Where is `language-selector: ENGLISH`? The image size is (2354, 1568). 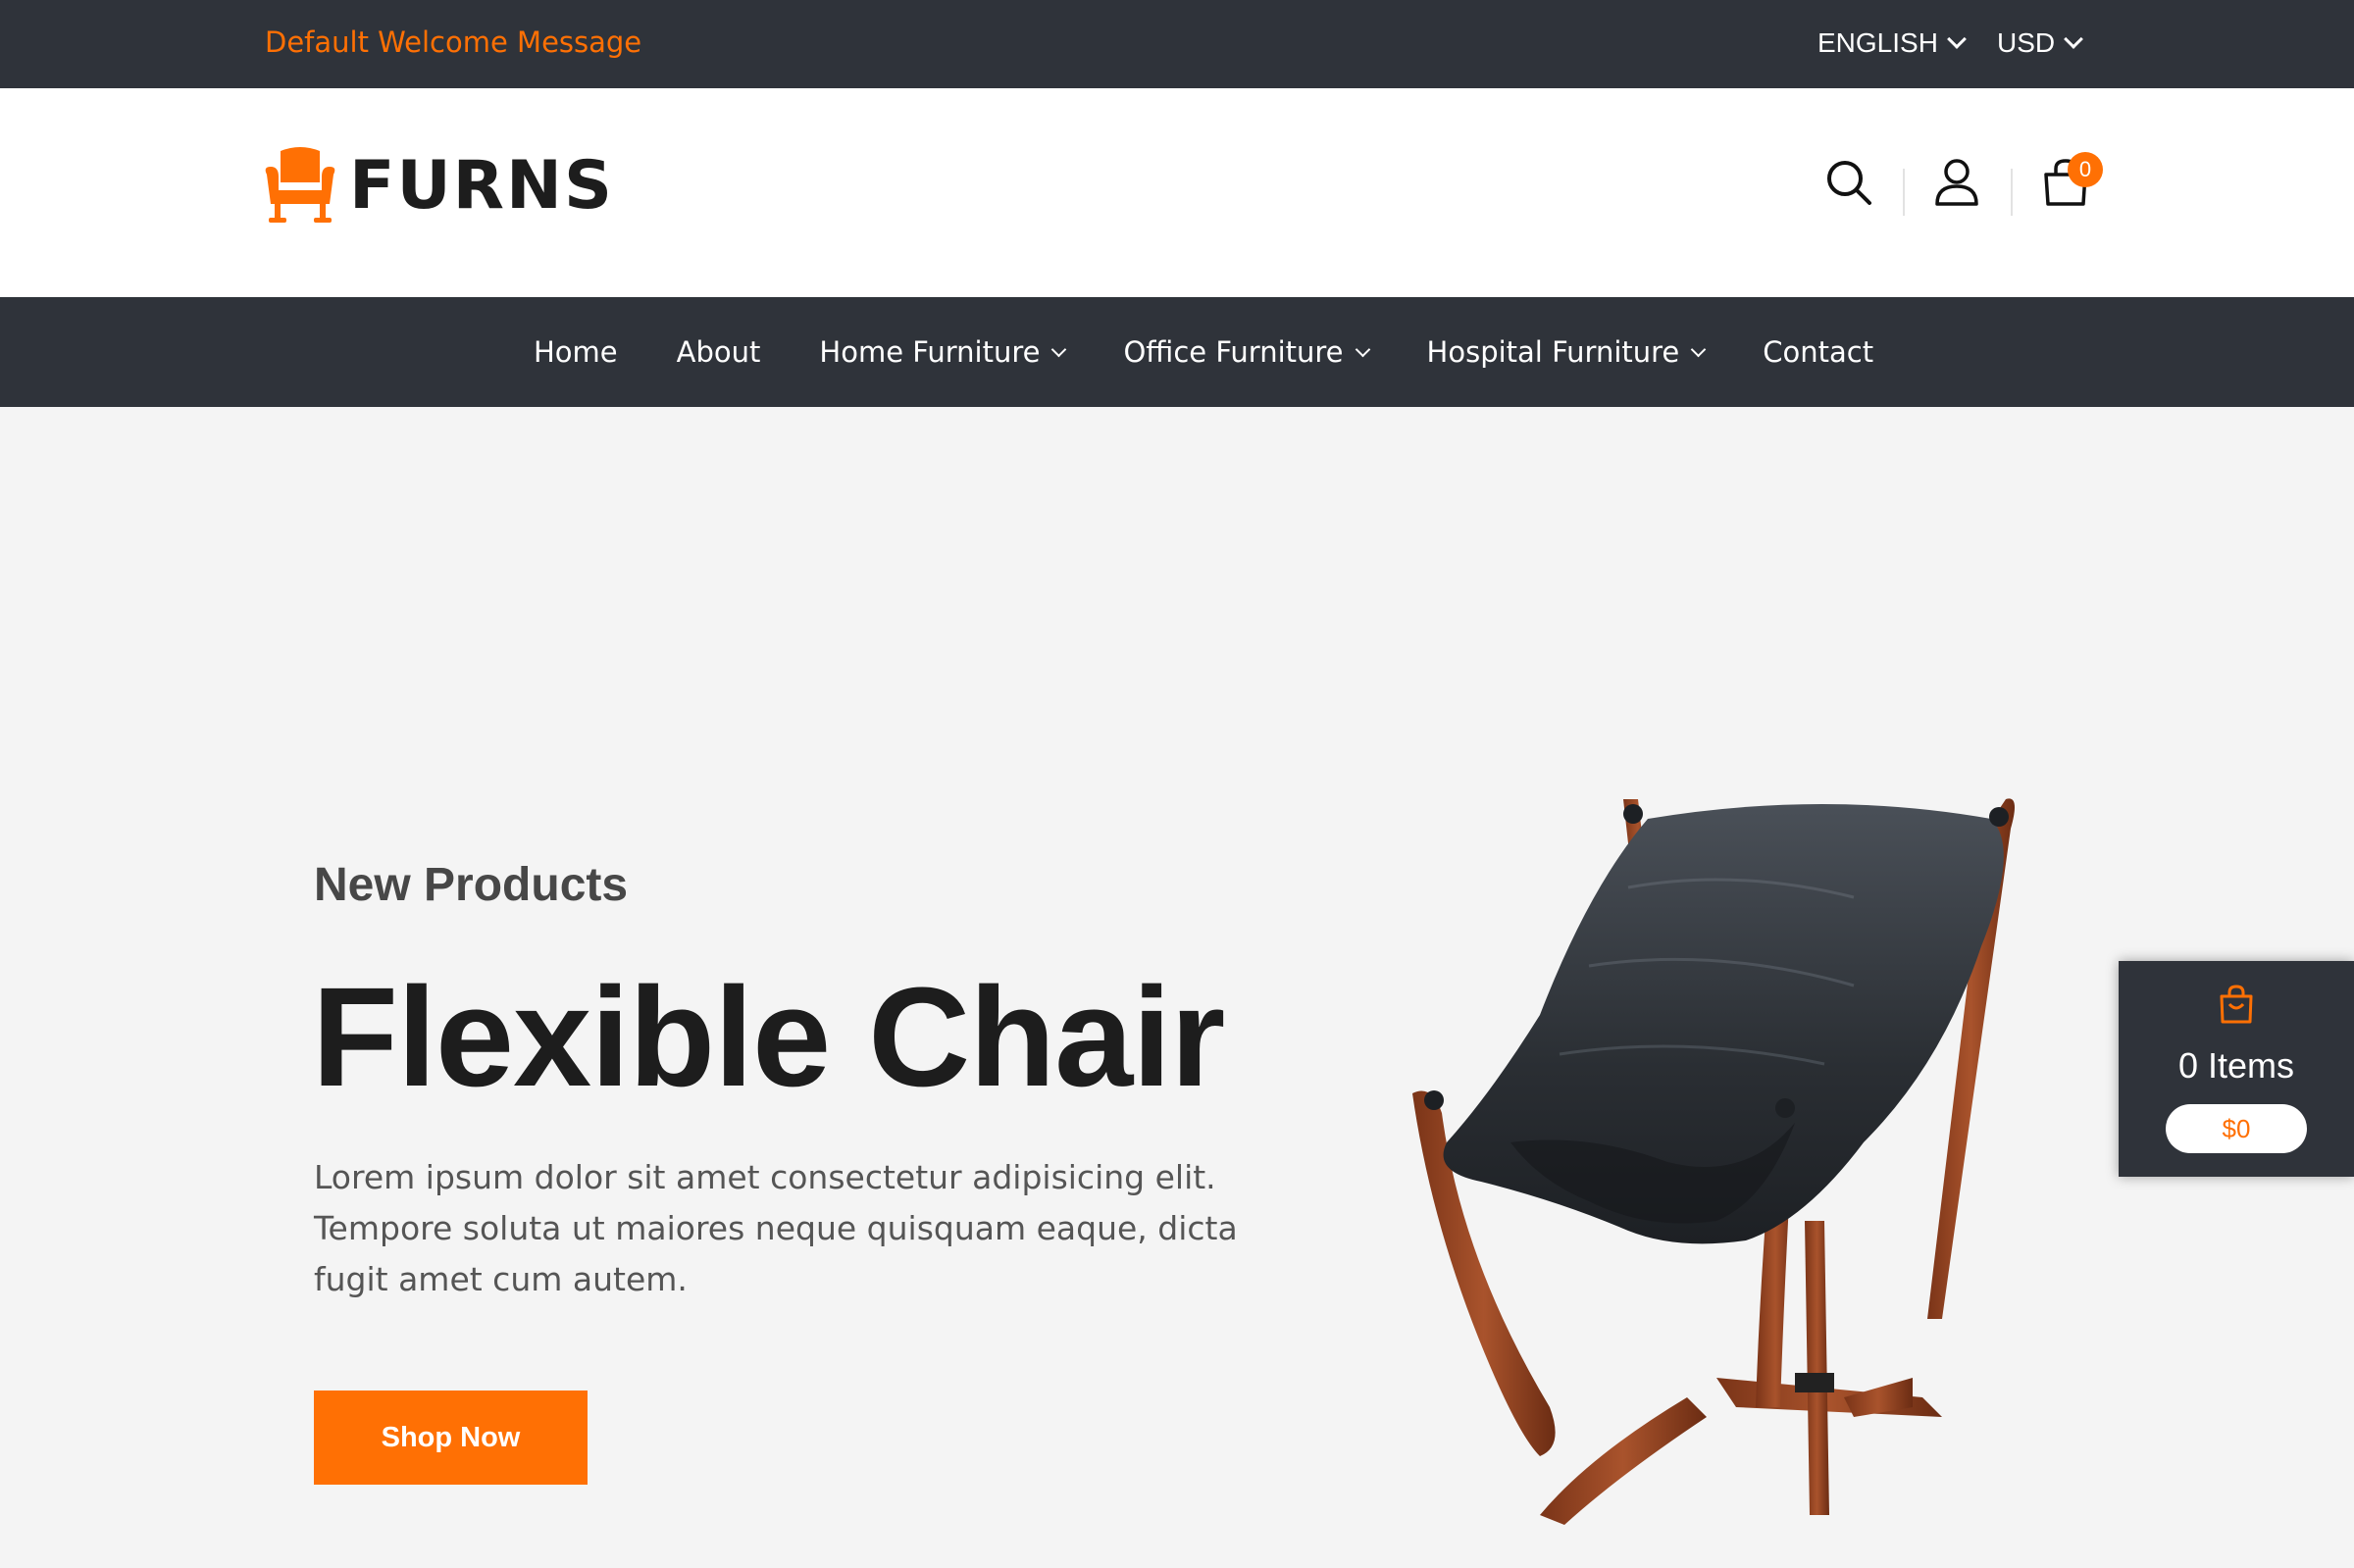 language-selector: ENGLISH is located at coordinates (1892, 43).